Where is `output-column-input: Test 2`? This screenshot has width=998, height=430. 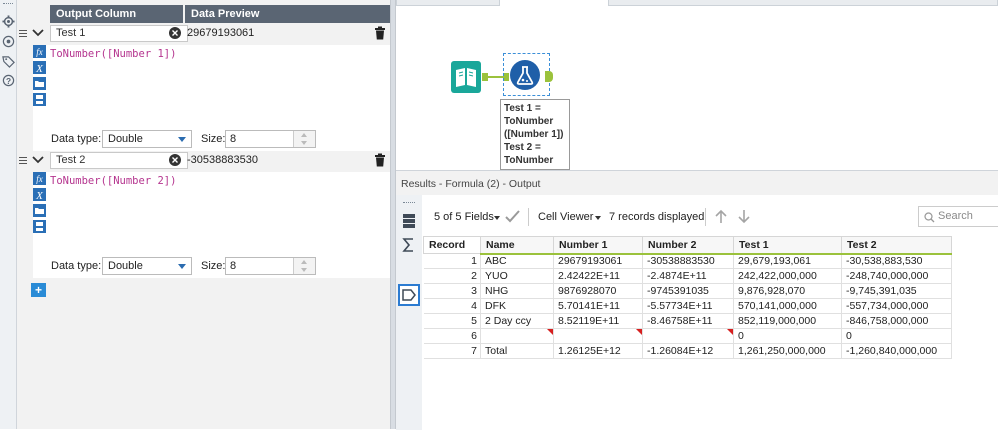 output-column-input: Test 2 is located at coordinates (119, 160).